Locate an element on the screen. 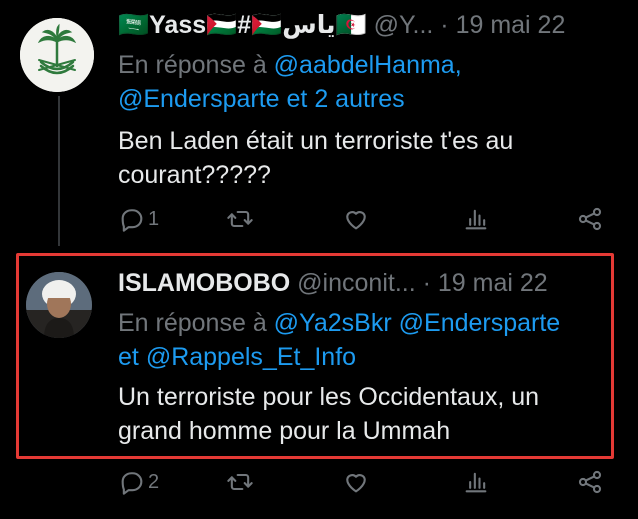 The height and width of the screenshot is (519, 638). tweet-header: 🇸🇦Yass🇵🇸#🇵🇸ياس🇩🇿 @Y... · 19 mai 22 is located at coordinates (341, 25).